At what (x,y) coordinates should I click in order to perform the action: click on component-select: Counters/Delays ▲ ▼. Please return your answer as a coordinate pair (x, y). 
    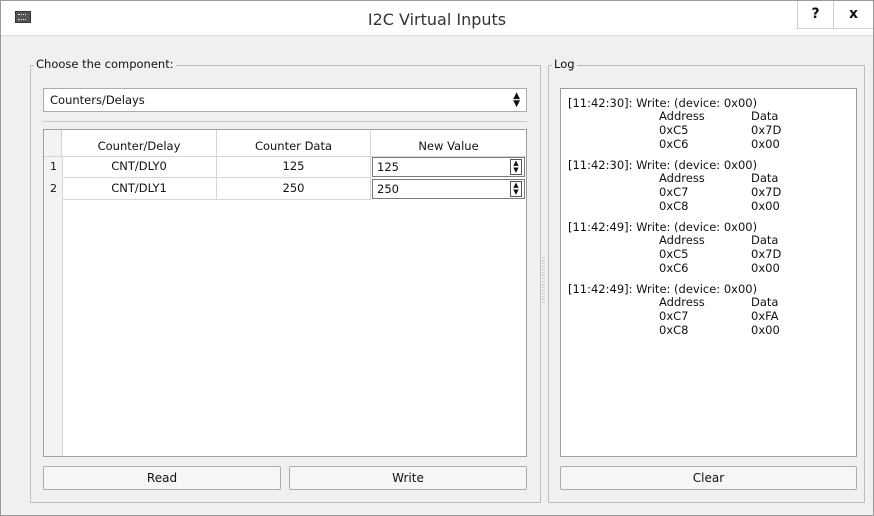
    Looking at the image, I should click on (285, 100).